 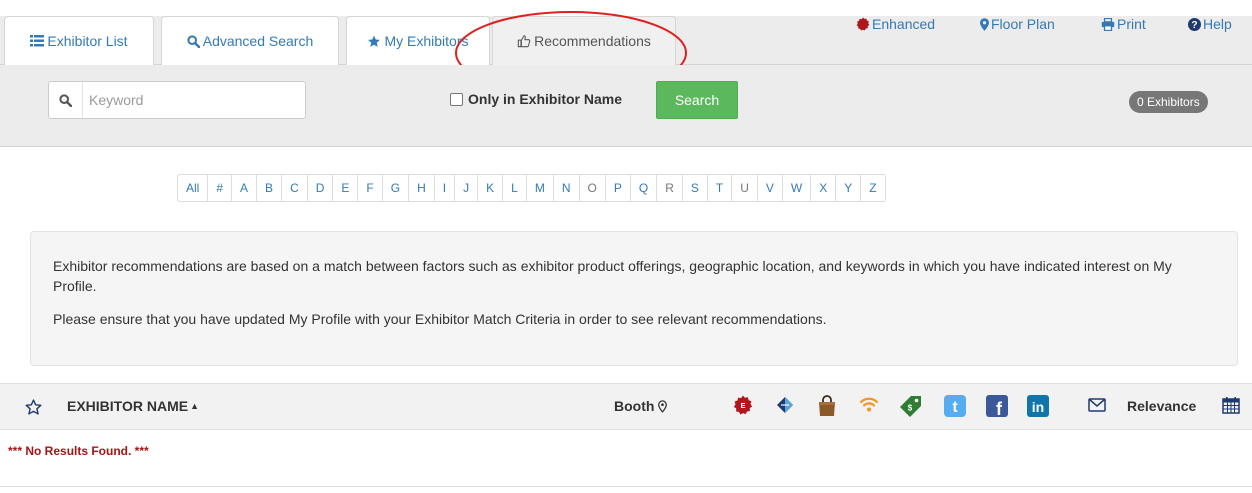 I want to click on question-circle-icon: ?, so click(x=1194, y=24).